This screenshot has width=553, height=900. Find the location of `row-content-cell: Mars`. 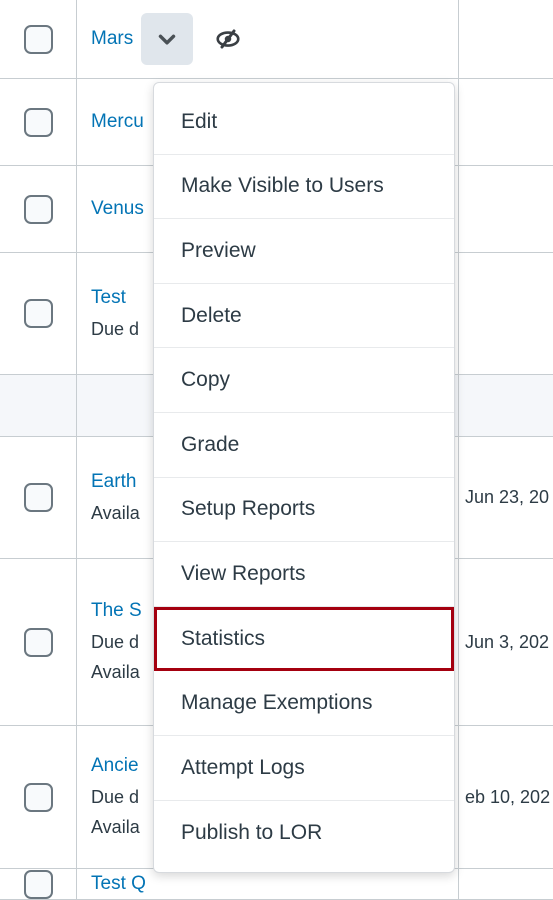

row-content-cell: Mars is located at coordinates (267, 39).